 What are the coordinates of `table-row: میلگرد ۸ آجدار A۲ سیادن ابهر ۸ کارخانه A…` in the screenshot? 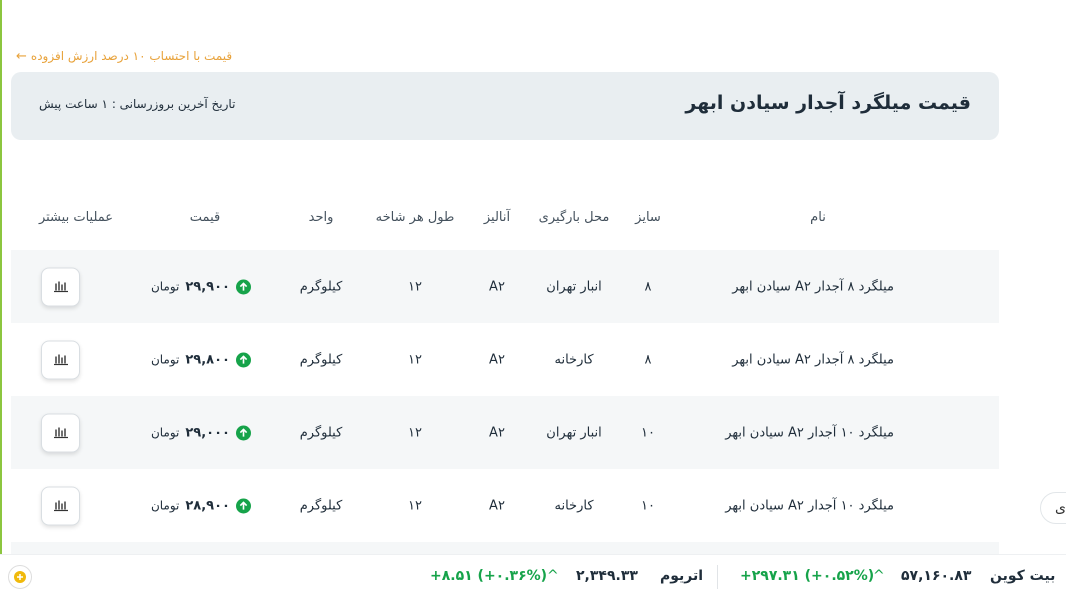 It's located at (505, 359).